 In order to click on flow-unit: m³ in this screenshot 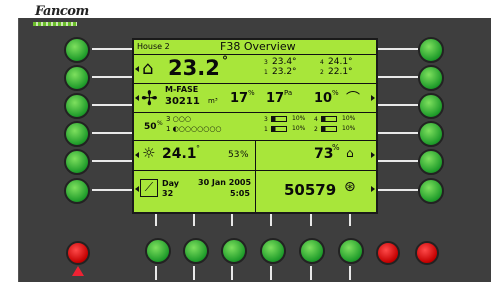, I will do `click(213, 101)`.